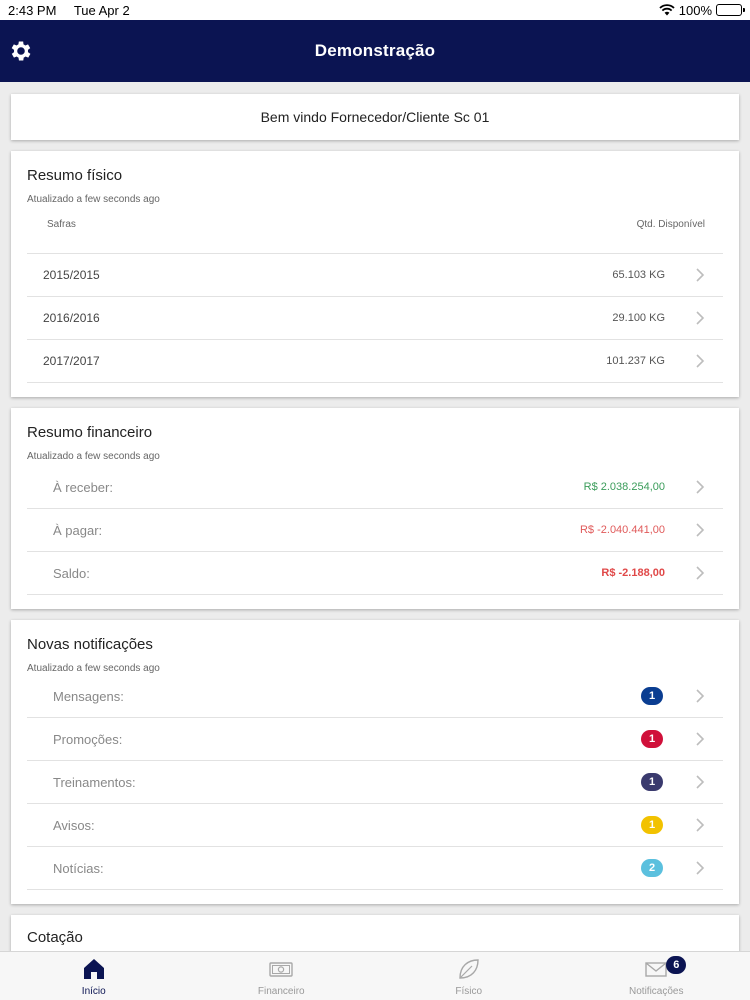  What do you see at coordinates (375, 935) in the screenshot?
I see `cotacao-card: Cotação` at bounding box center [375, 935].